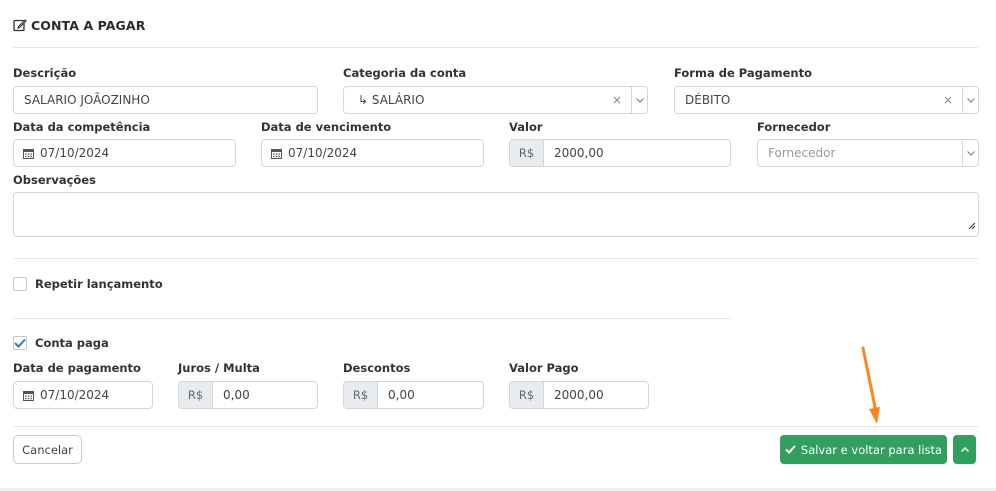  Describe the element at coordinates (496, 214) in the screenshot. I see `observacoes-textarea` at that location.